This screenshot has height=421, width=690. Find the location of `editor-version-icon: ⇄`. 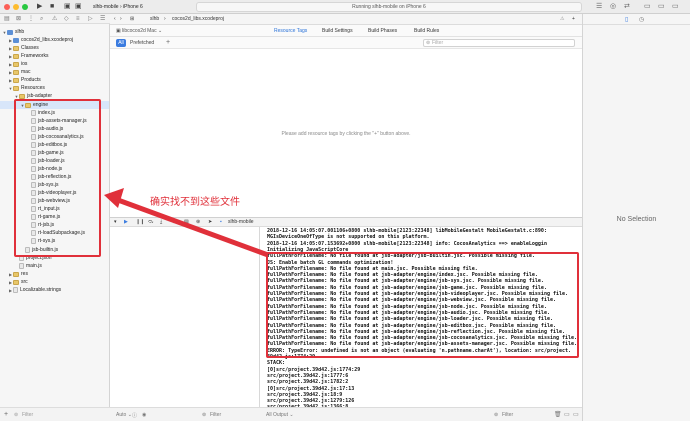

editor-version-icon: ⇄ is located at coordinates (627, 7).